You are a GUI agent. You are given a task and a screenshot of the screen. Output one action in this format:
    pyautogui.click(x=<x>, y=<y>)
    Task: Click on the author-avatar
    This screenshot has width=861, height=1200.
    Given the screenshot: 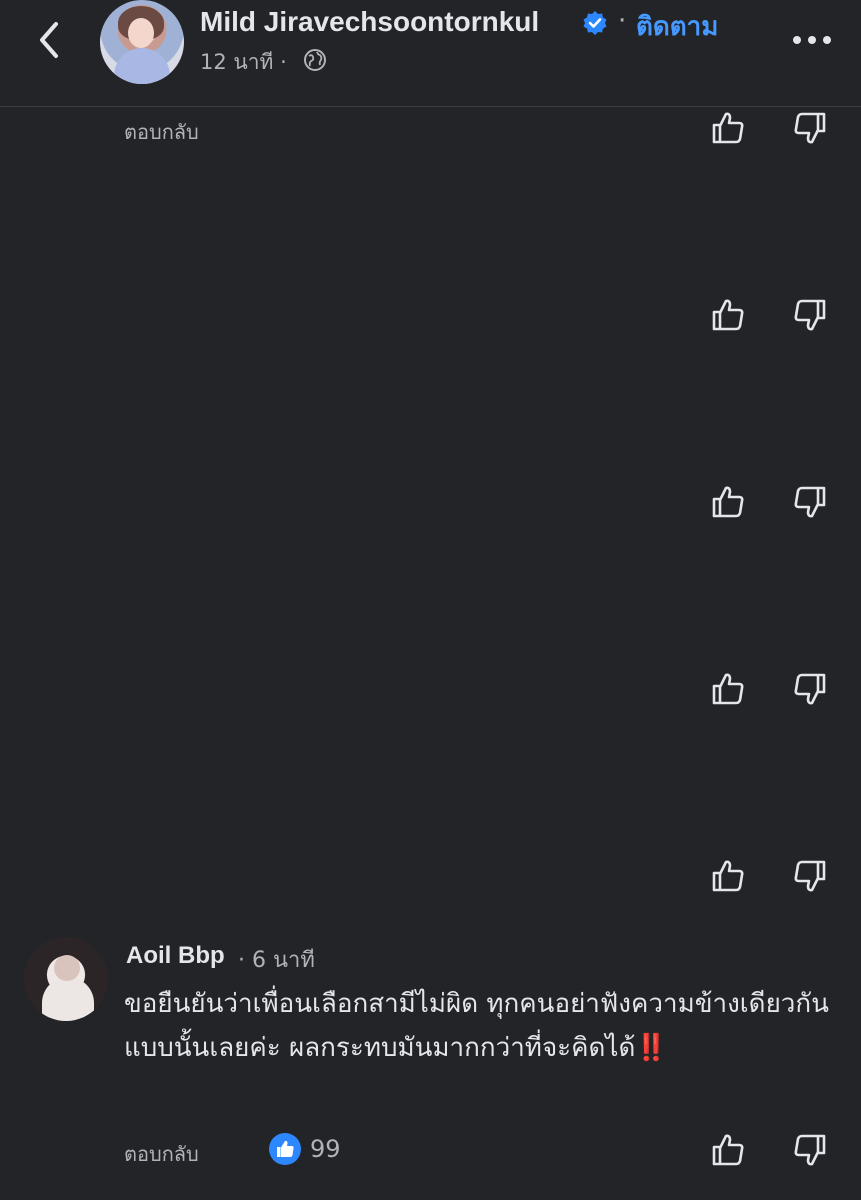 What is the action you would take?
    pyautogui.click(x=142, y=42)
    